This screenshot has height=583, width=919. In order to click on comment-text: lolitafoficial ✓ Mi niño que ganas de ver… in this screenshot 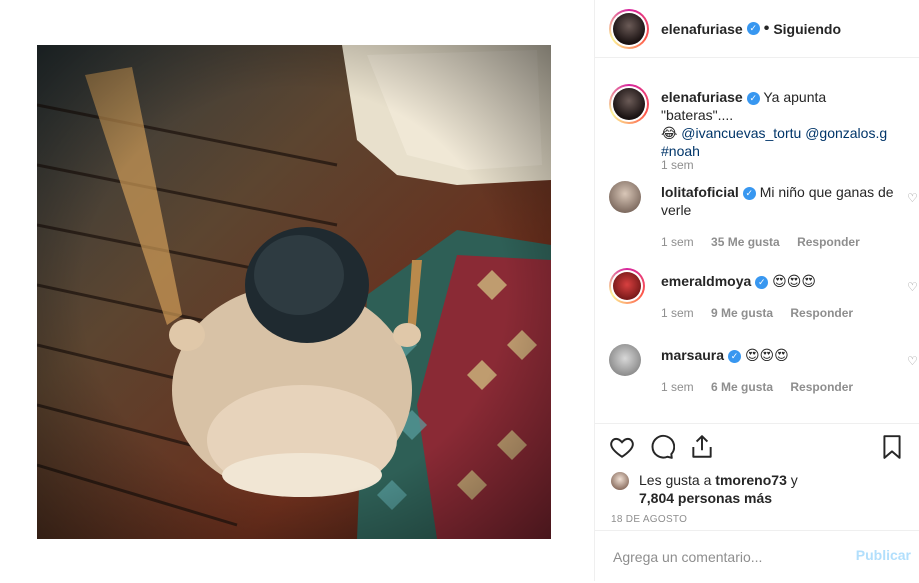, I will do `click(781, 201)`.